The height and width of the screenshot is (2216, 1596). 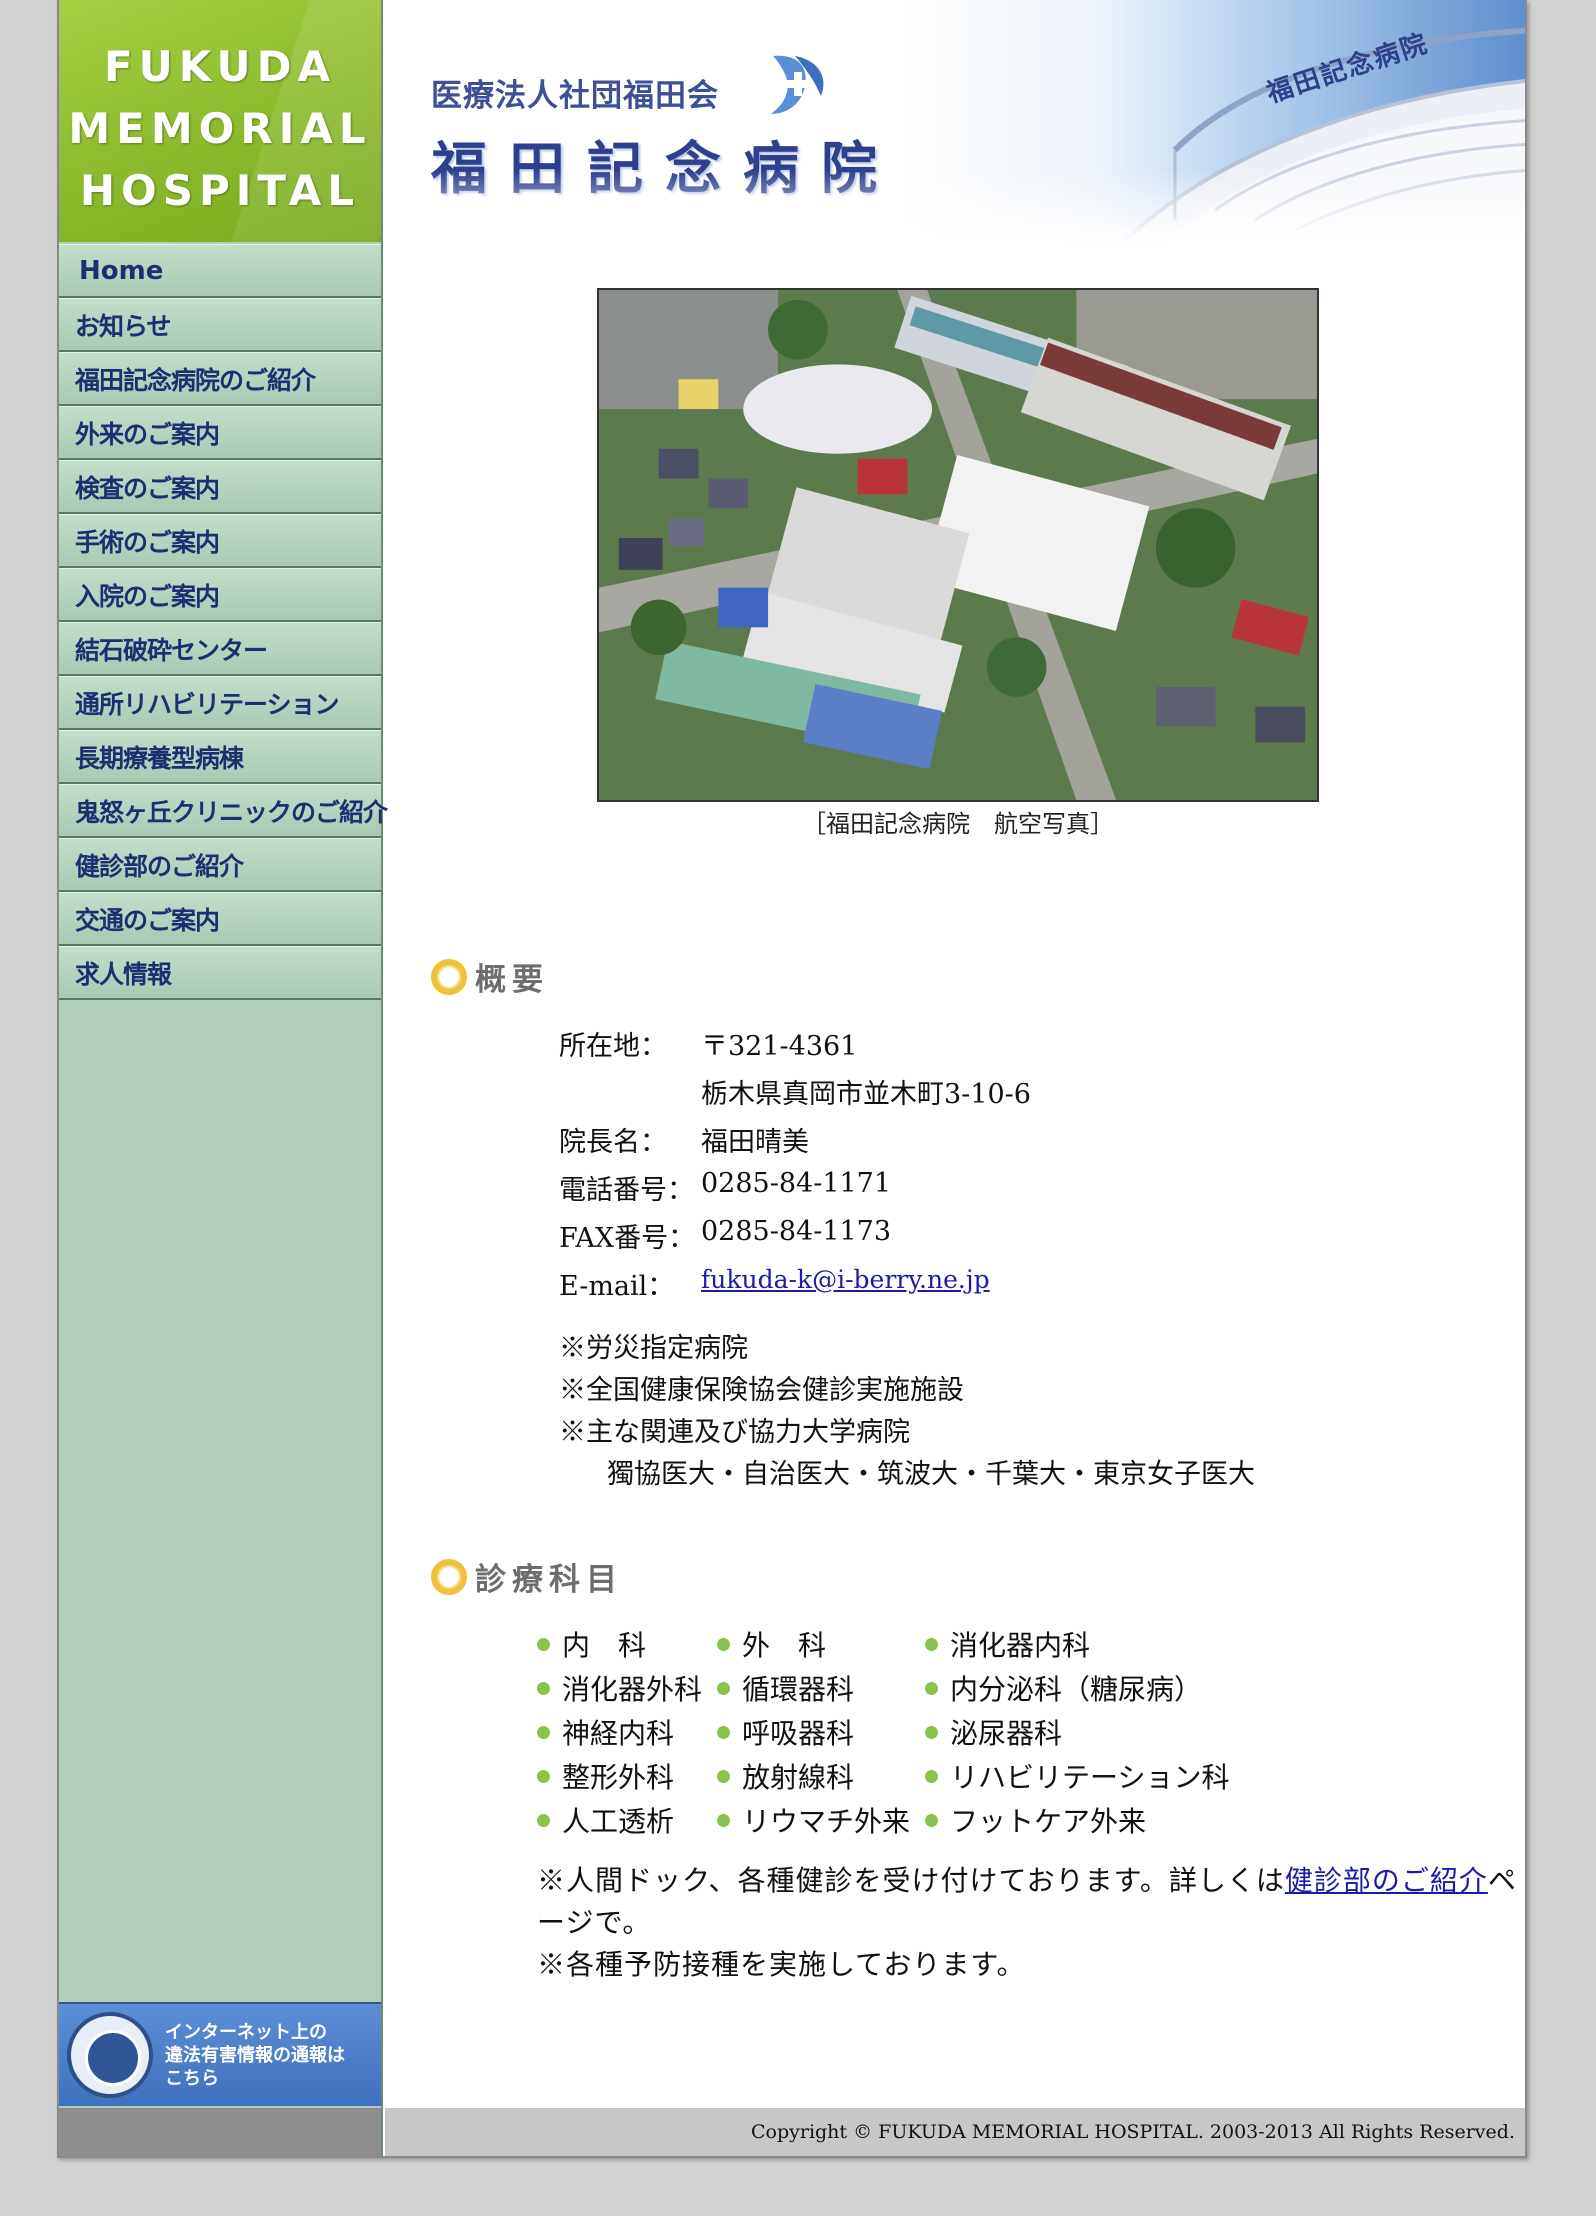 I want to click on nav-item-health-checkup: 健診部のご紹介, so click(x=220, y=865).